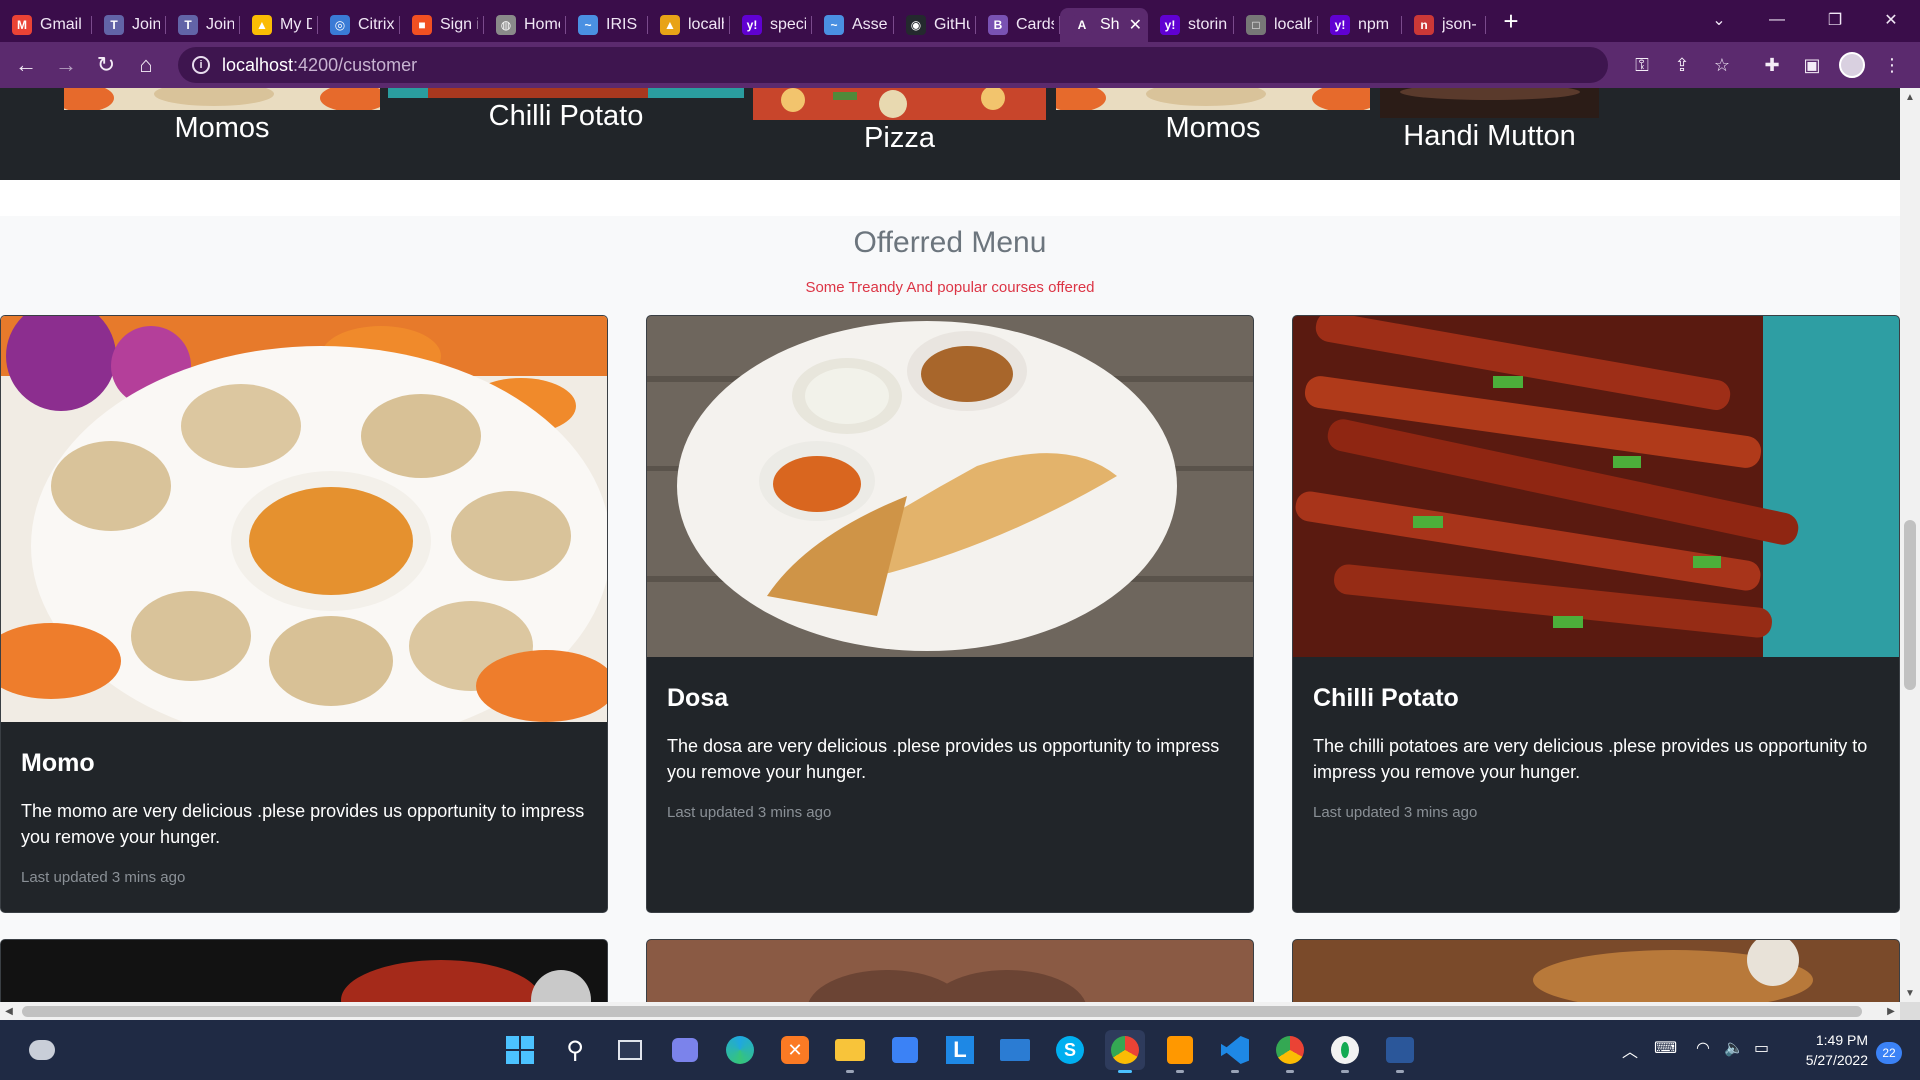  I want to click on browser-menu-icon: ⋮, so click(1892, 65).